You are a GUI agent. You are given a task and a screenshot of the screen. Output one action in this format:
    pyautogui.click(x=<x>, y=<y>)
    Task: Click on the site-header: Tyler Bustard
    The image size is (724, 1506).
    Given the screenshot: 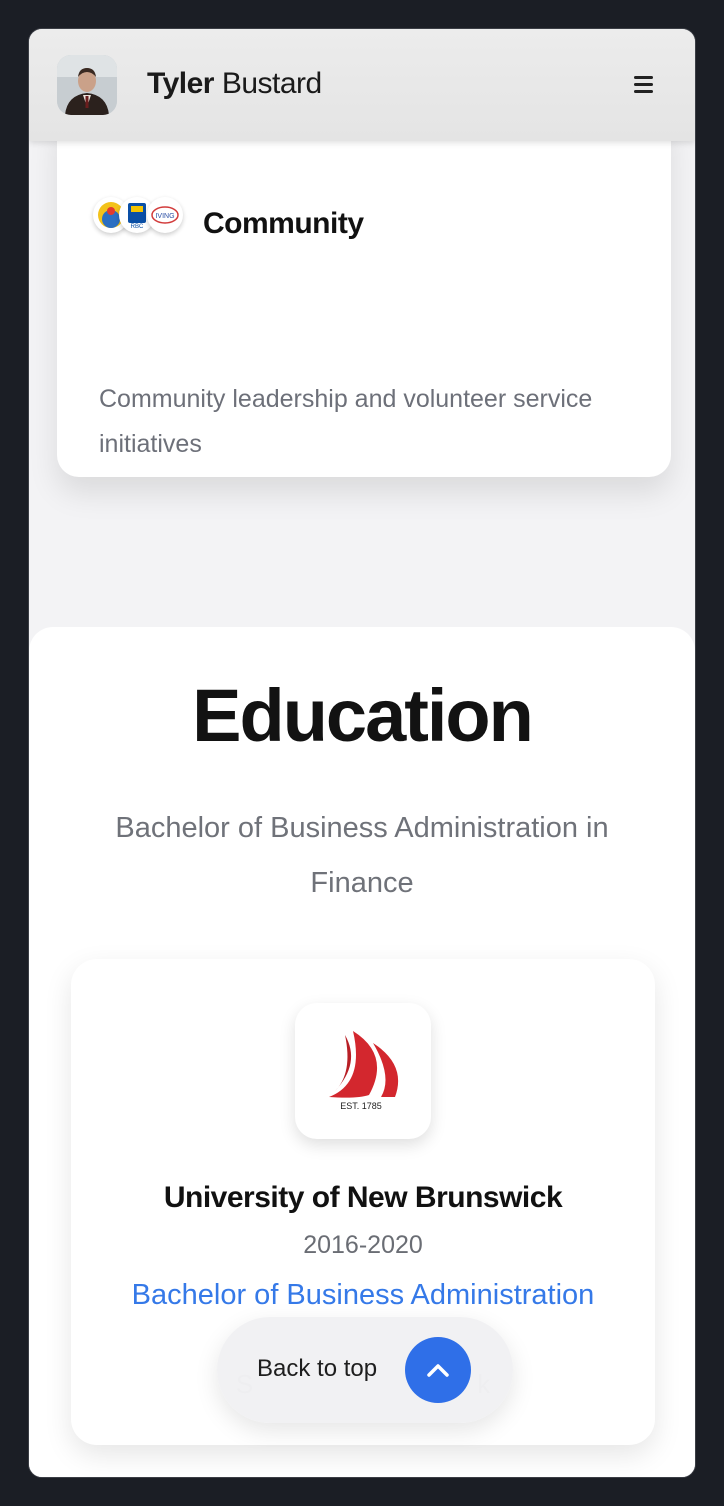 What is the action you would take?
    pyautogui.click(x=362, y=85)
    